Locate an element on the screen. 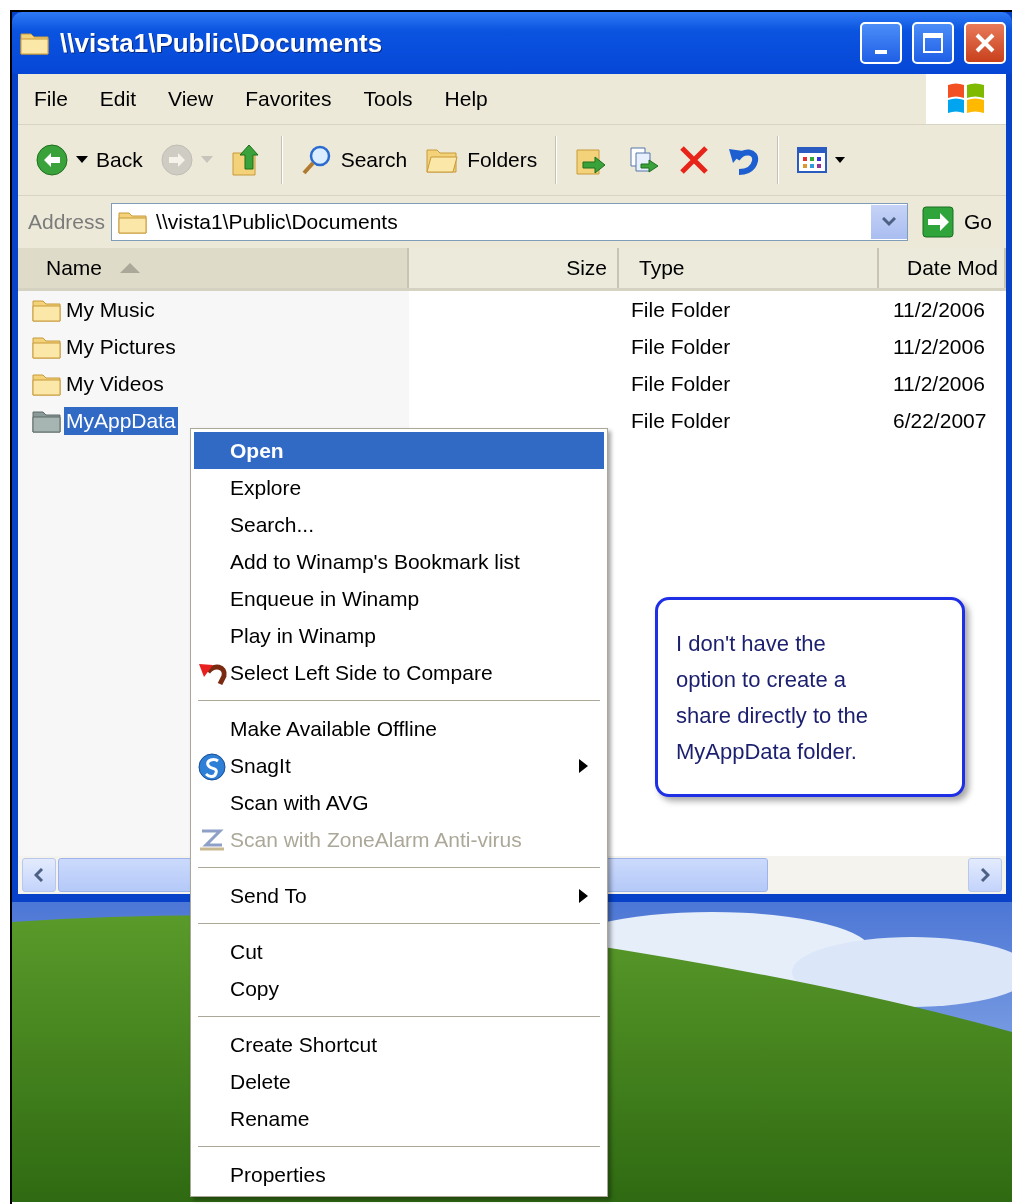  callout-note: I don't have the option to create a share directly to the MyAppData folder. is located at coordinates (810, 697).